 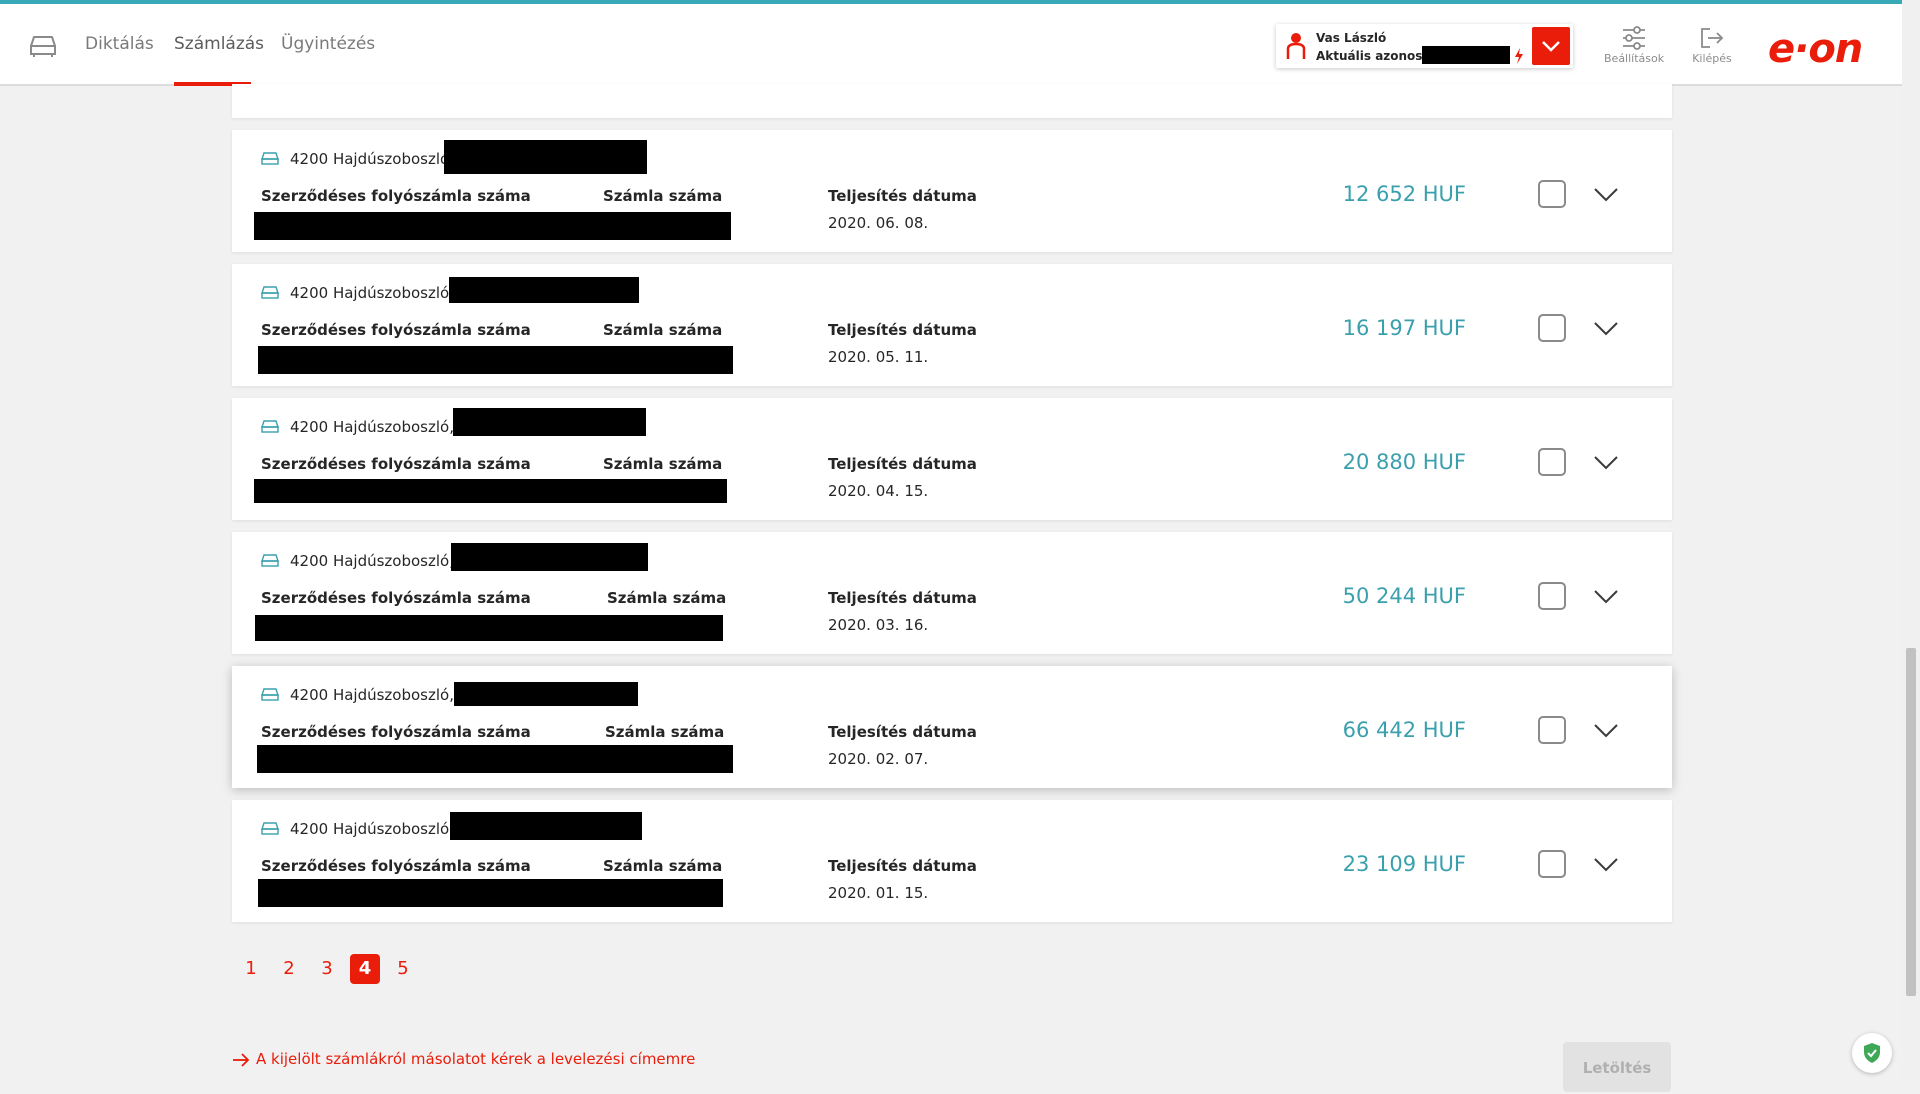 I want to click on logout-icon, so click(x=1712, y=38).